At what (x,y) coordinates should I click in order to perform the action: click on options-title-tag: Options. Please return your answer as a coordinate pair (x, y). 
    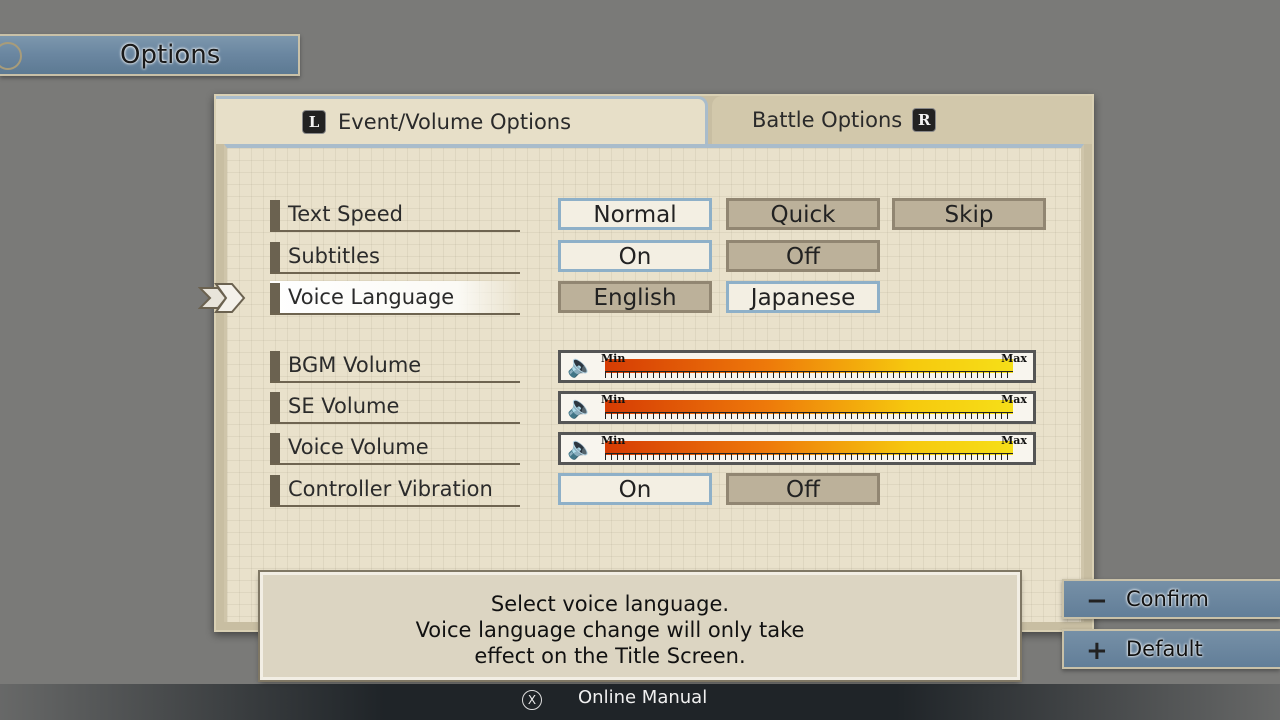
    Looking at the image, I should click on (150, 55).